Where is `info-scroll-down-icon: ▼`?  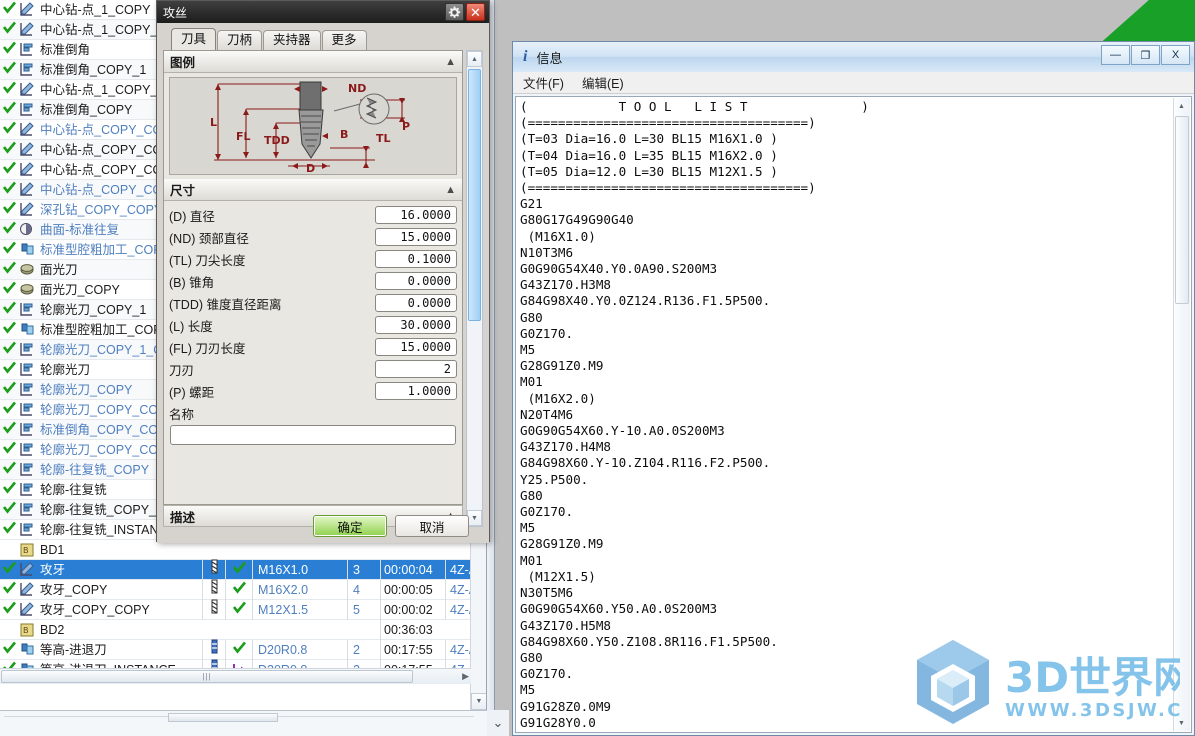 info-scroll-down-icon: ▼ is located at coordinates (1181, 723).